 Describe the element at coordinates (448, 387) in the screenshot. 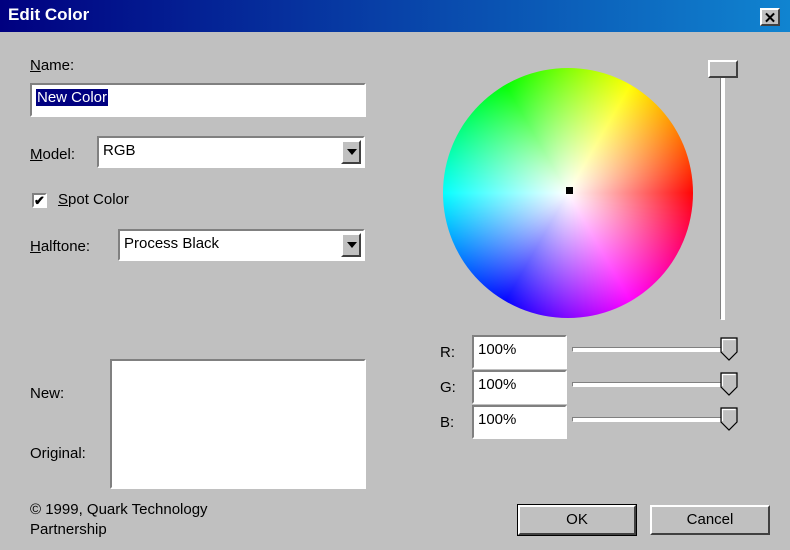

I see `channel-label: G:` at that location.